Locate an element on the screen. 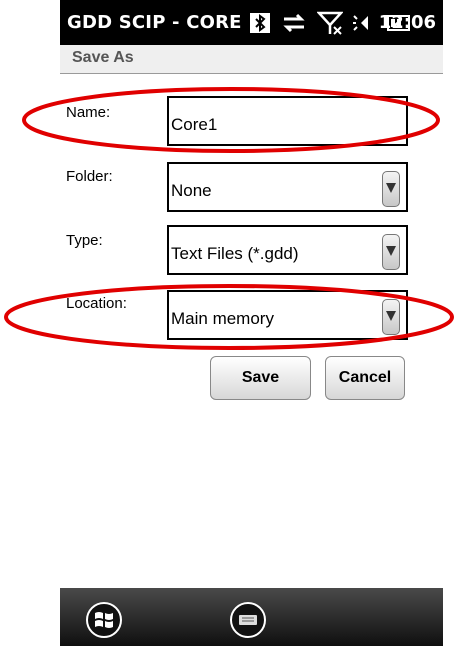 The height and width of the screenshot is (646, 459). save-button: Save is located at coordinates (260, 378).